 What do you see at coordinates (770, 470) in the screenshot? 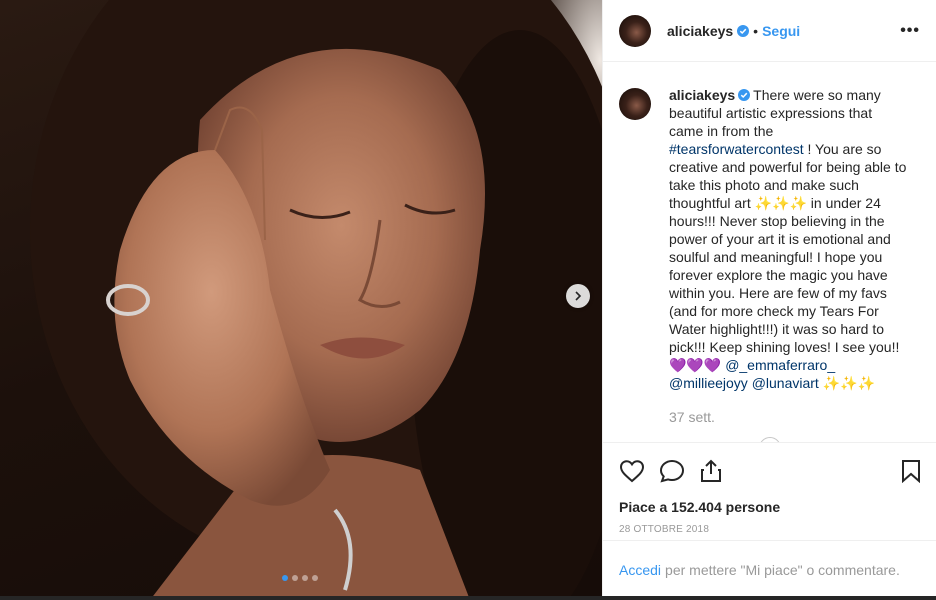
I see `action-icons` at bounding box center [770, 470].